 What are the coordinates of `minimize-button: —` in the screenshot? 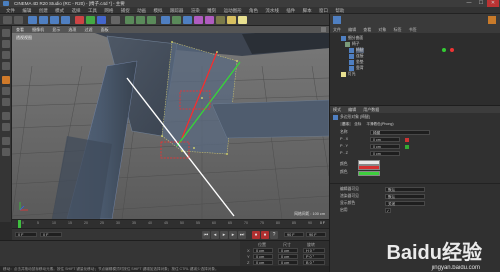 It's located at (469, 3).